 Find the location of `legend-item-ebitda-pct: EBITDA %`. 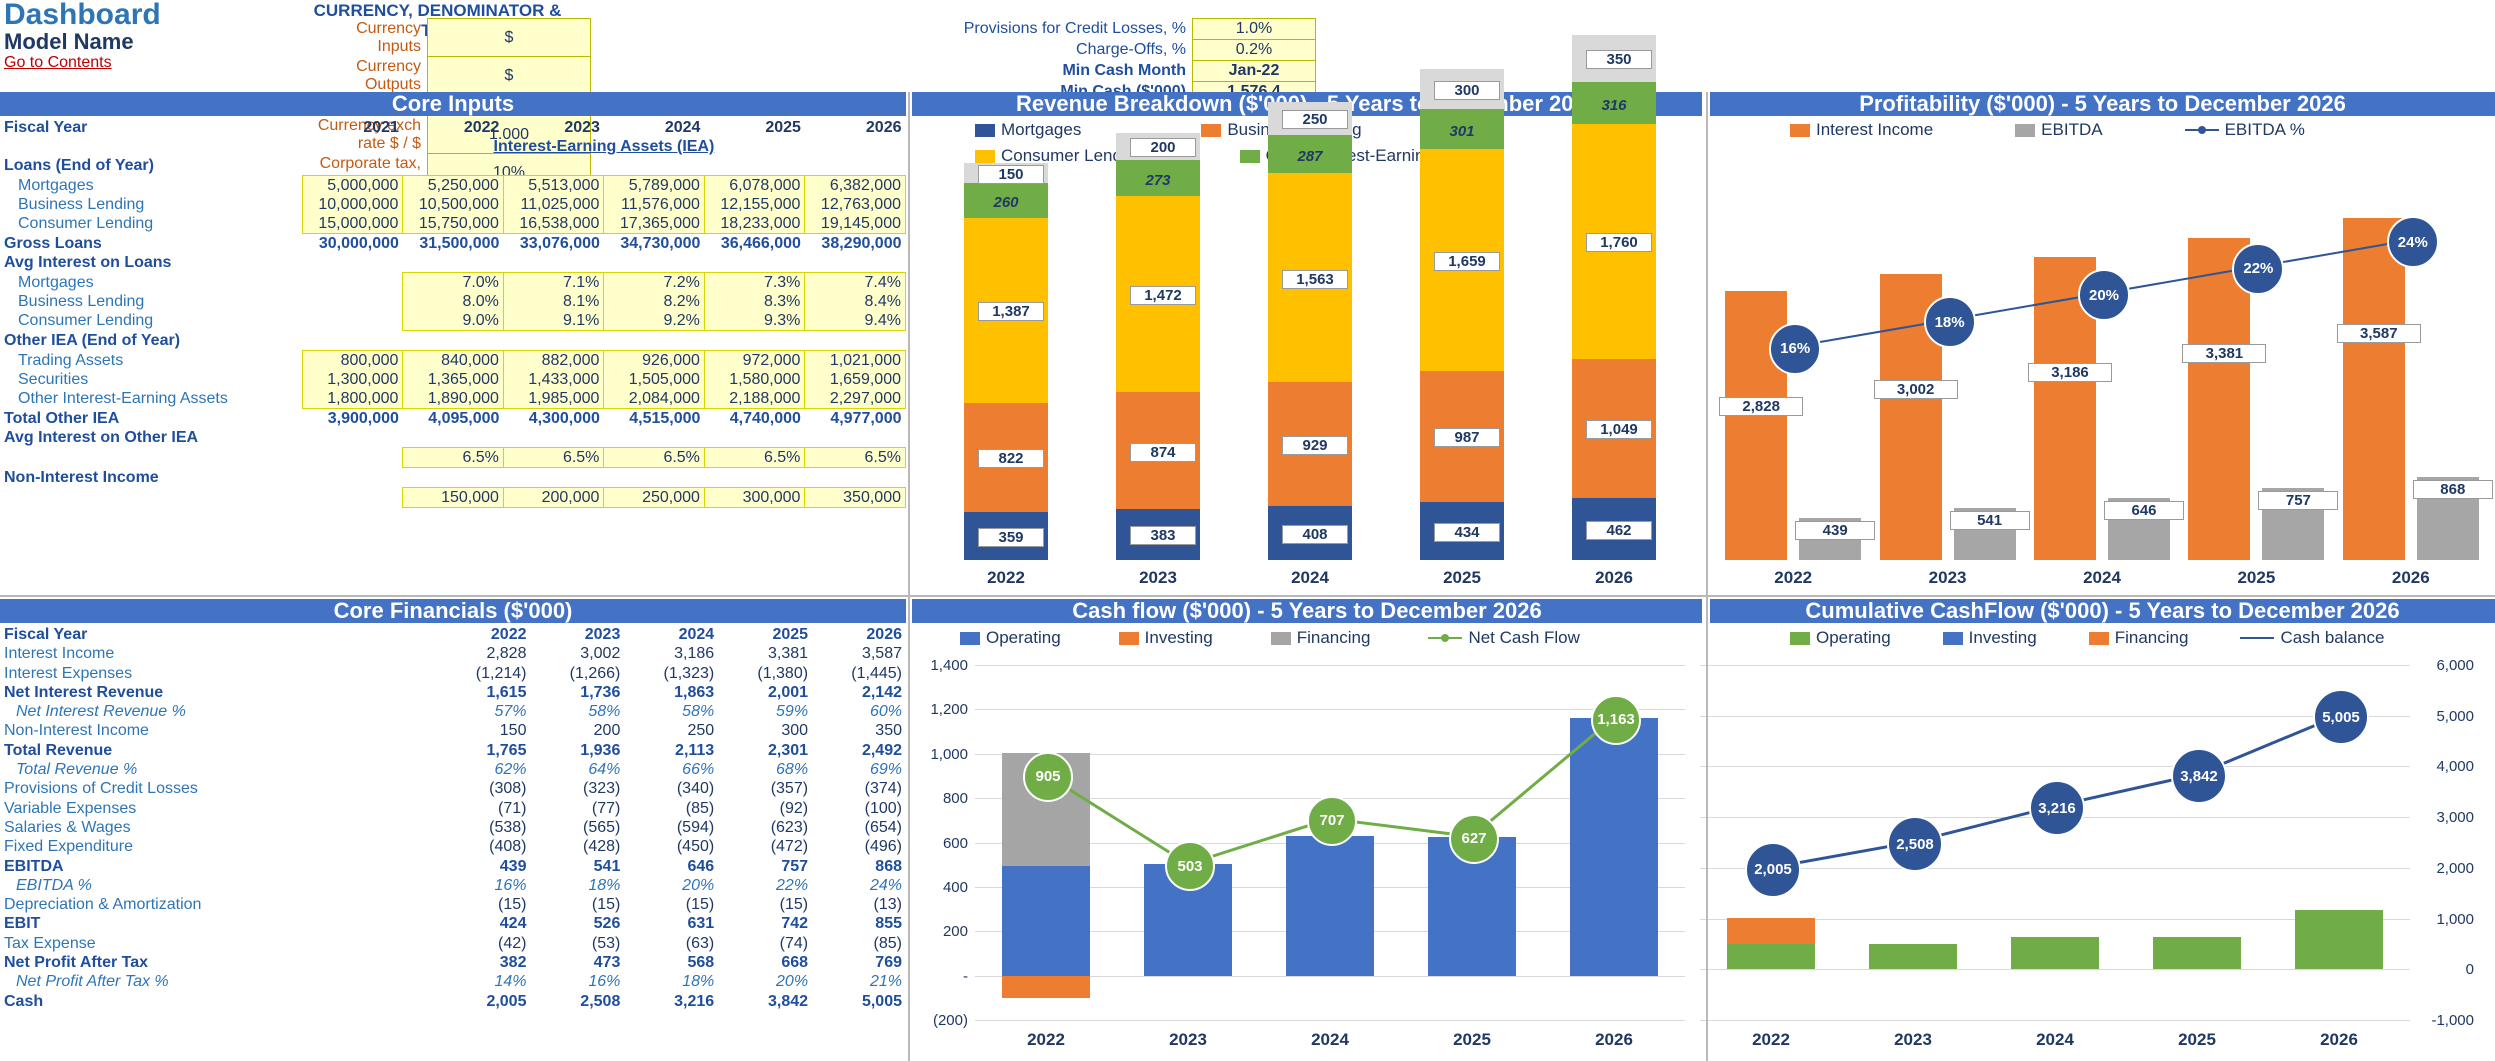

legend-item-ebitda-pct: EBITDA % is located at coordinates (2244, 130).